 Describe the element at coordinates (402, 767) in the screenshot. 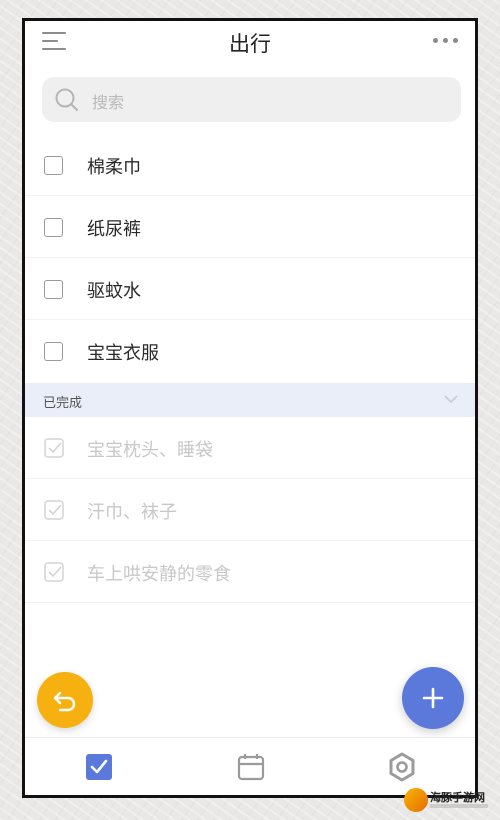

I see `gear-icon` at that location.